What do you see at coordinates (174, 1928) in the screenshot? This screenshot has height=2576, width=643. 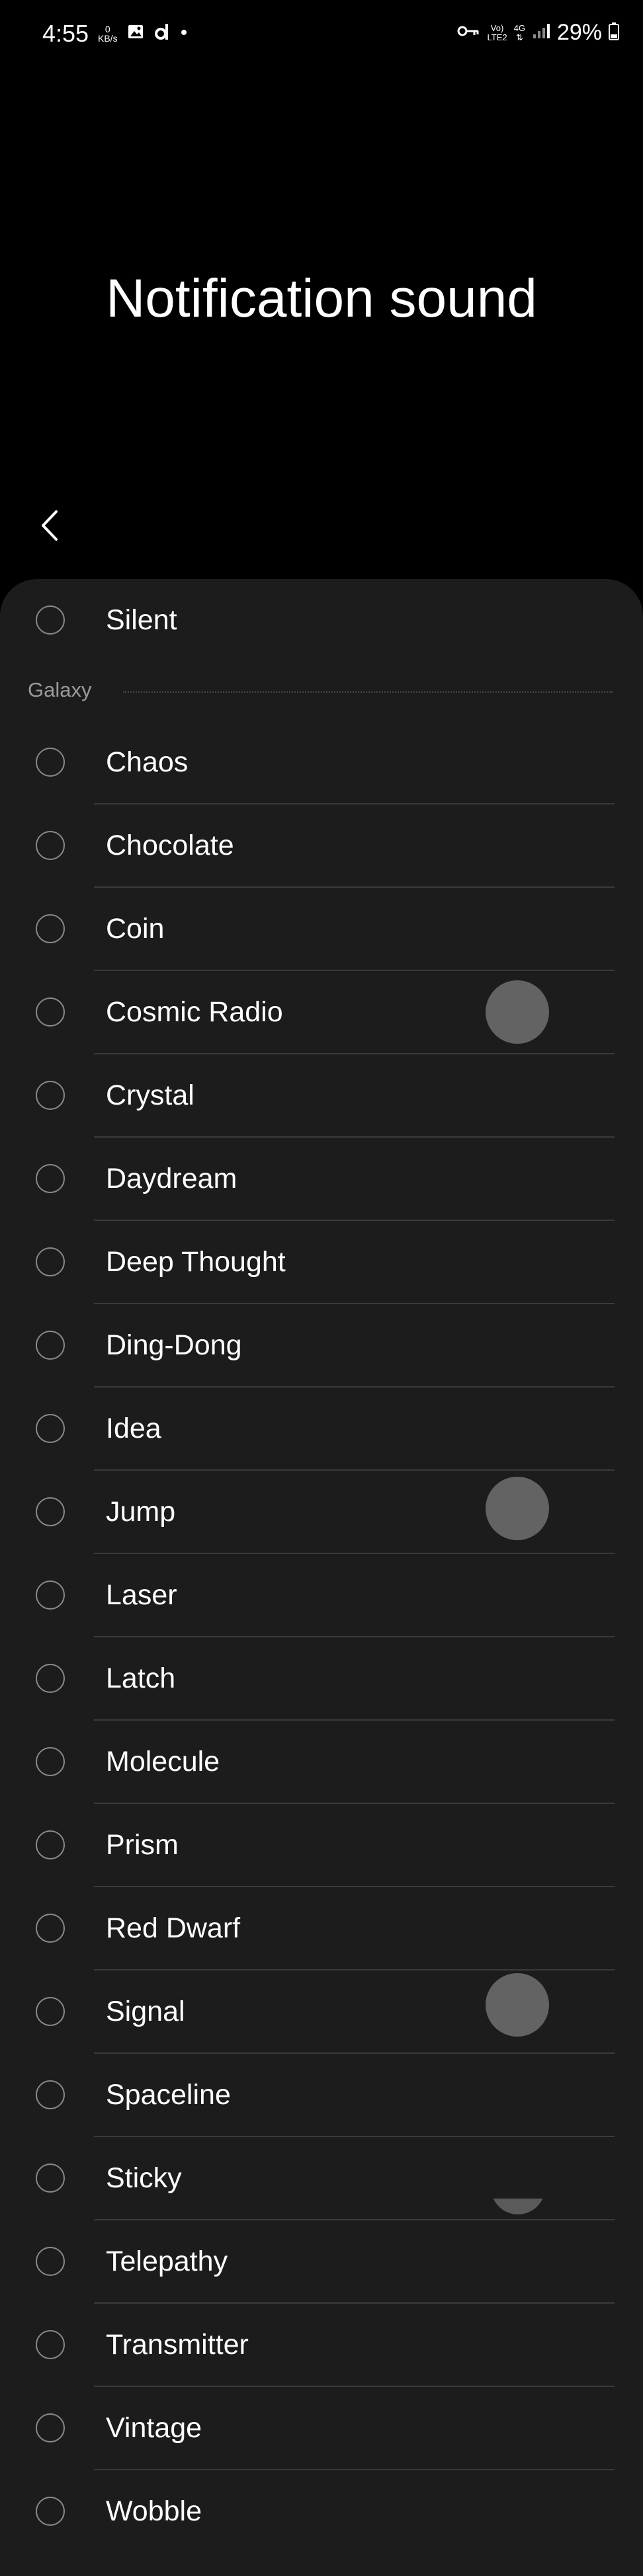 I see `list-item-label: Red Dwarf` at bounding box center [174, 1928].